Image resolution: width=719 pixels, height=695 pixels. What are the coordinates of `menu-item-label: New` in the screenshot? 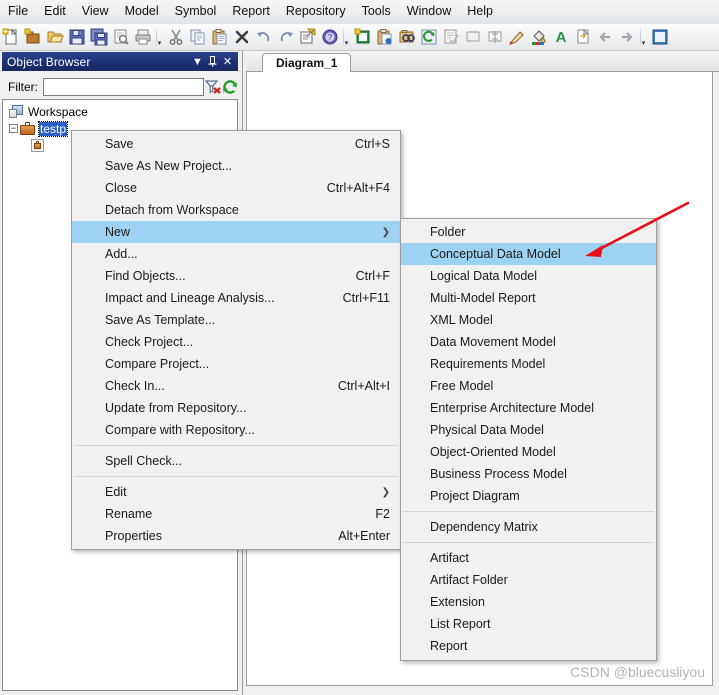 It's located at (118, 232).